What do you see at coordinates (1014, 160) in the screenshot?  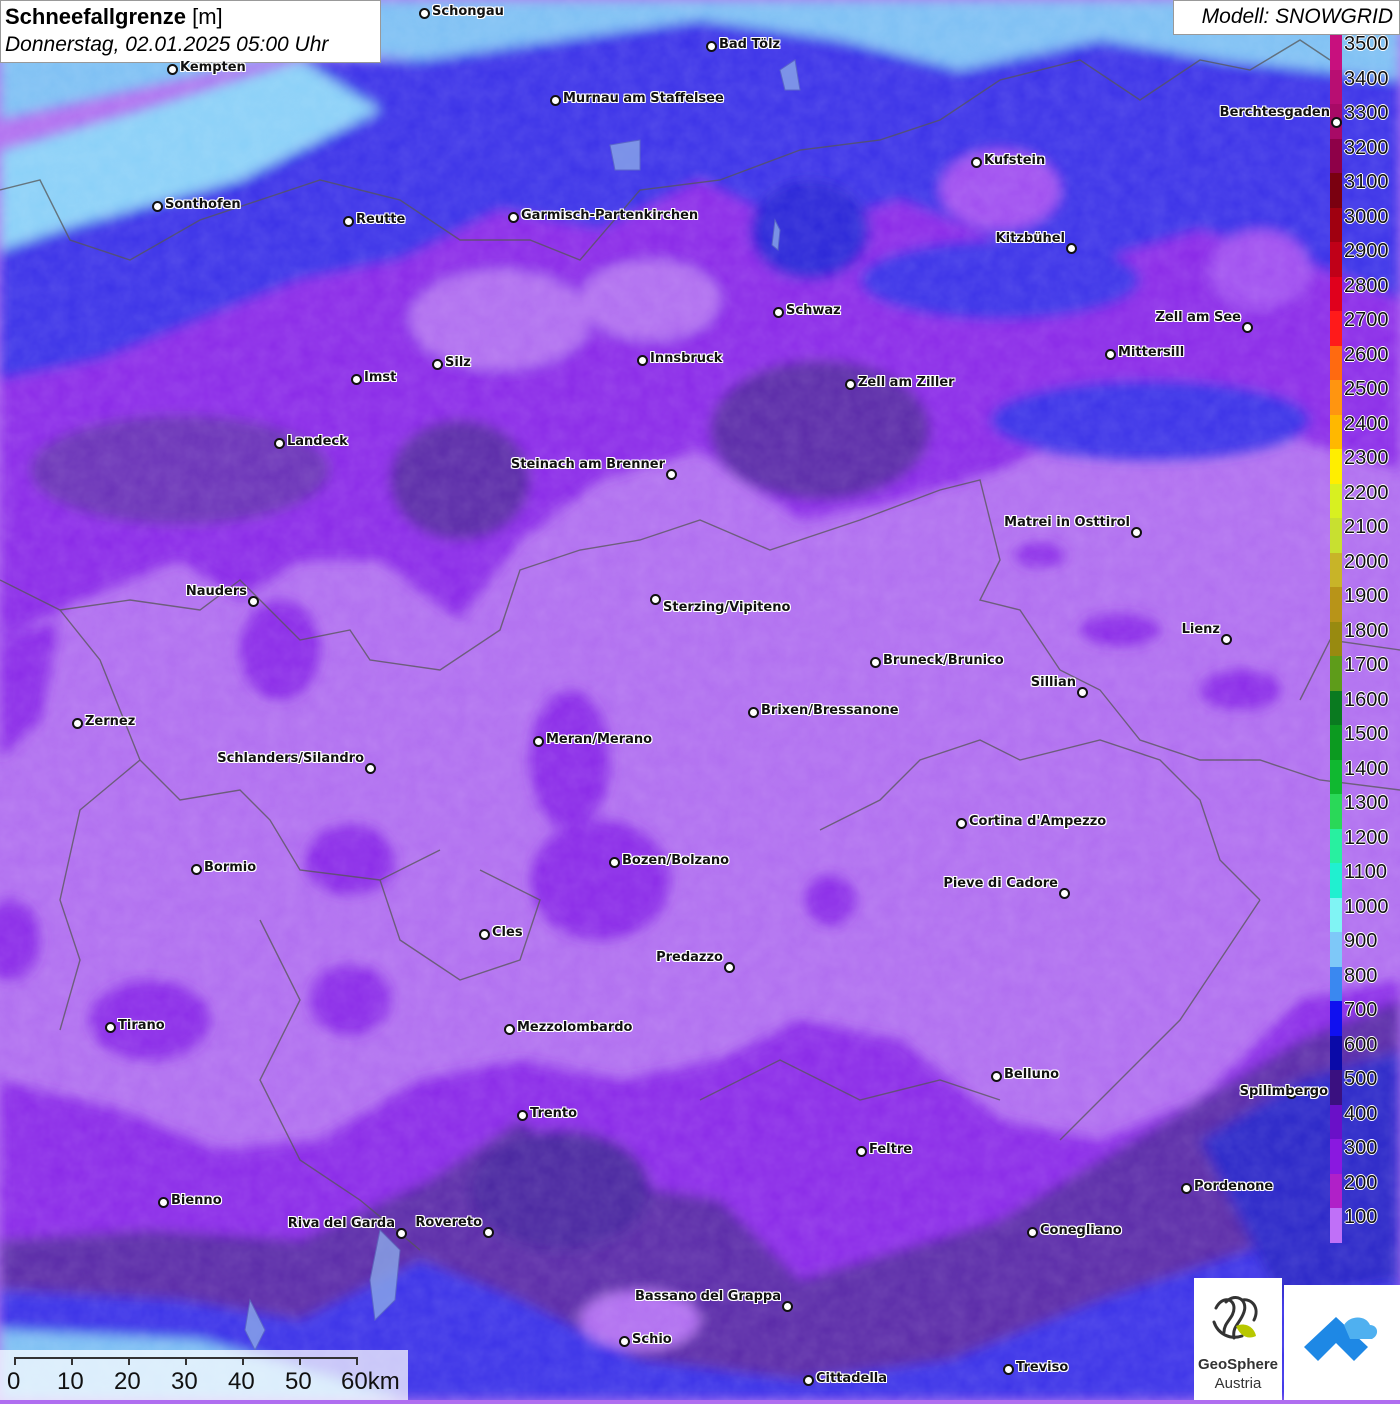 I see `city-label: Kufstein` at bounding box center [1014, 160].